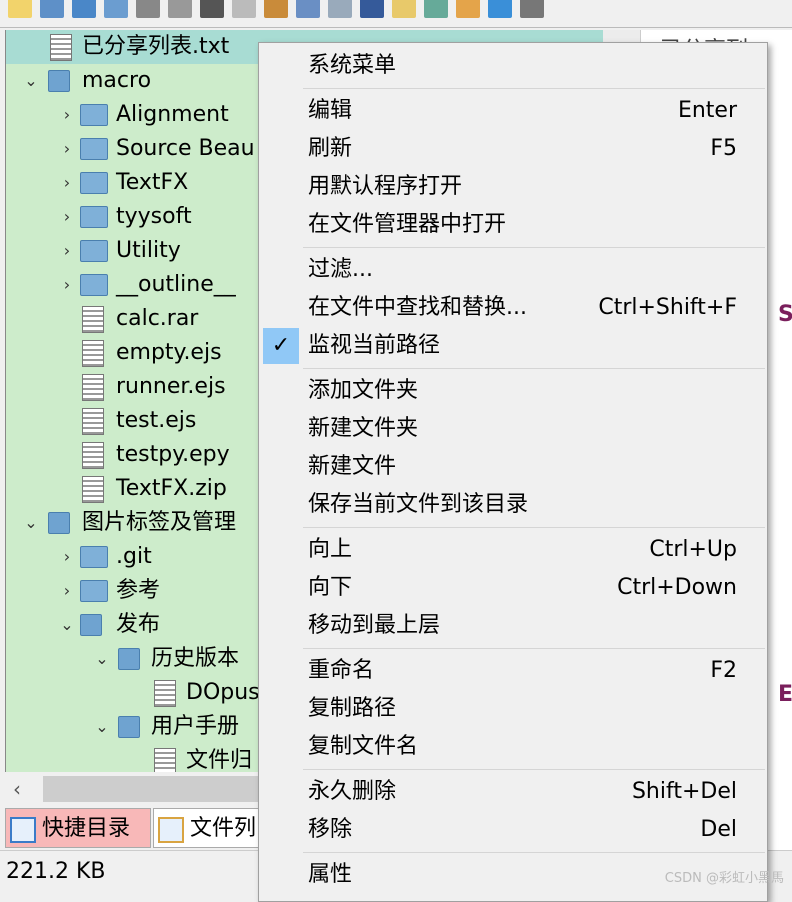  What do you see at coordinates (372, 9) in the screenshot?
I see `find-icon` at bounding box center [372, 9].